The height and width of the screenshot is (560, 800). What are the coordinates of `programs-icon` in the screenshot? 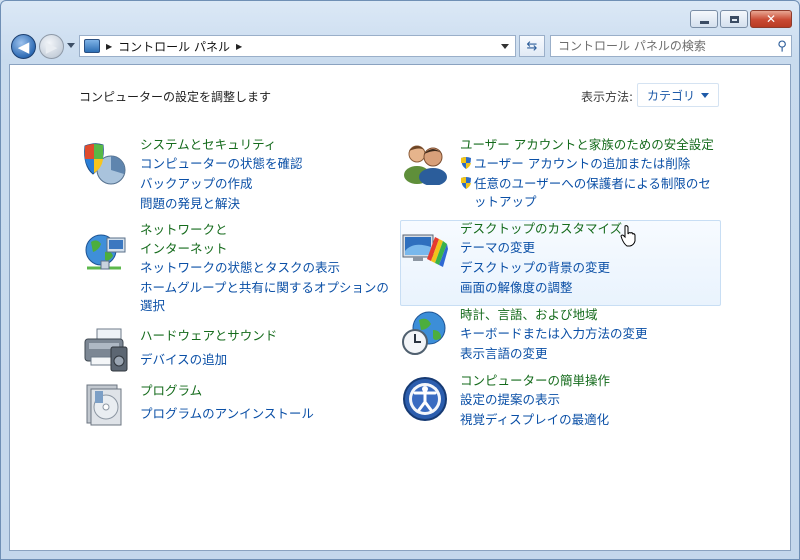 It's located at (104, 405).